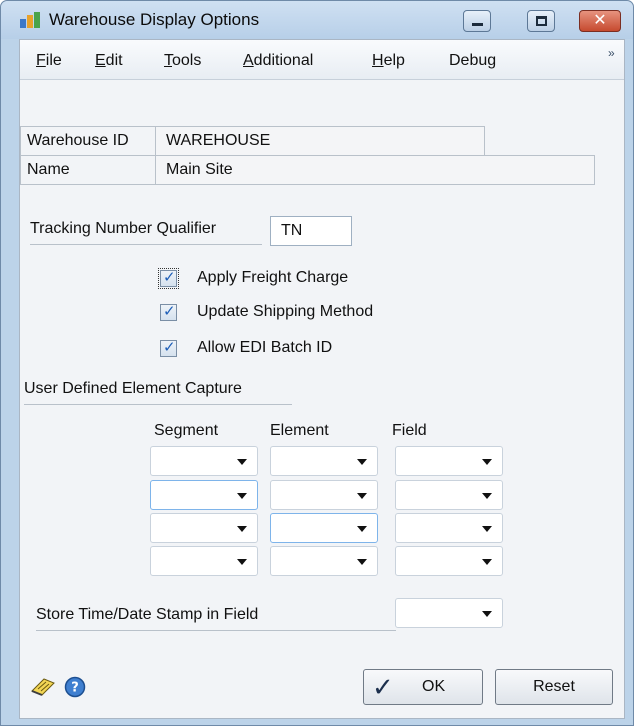 The image size is (634, 726). Describe the element at coordinates (477, 21) in the screenshot. I see `minimize-button` at that location.